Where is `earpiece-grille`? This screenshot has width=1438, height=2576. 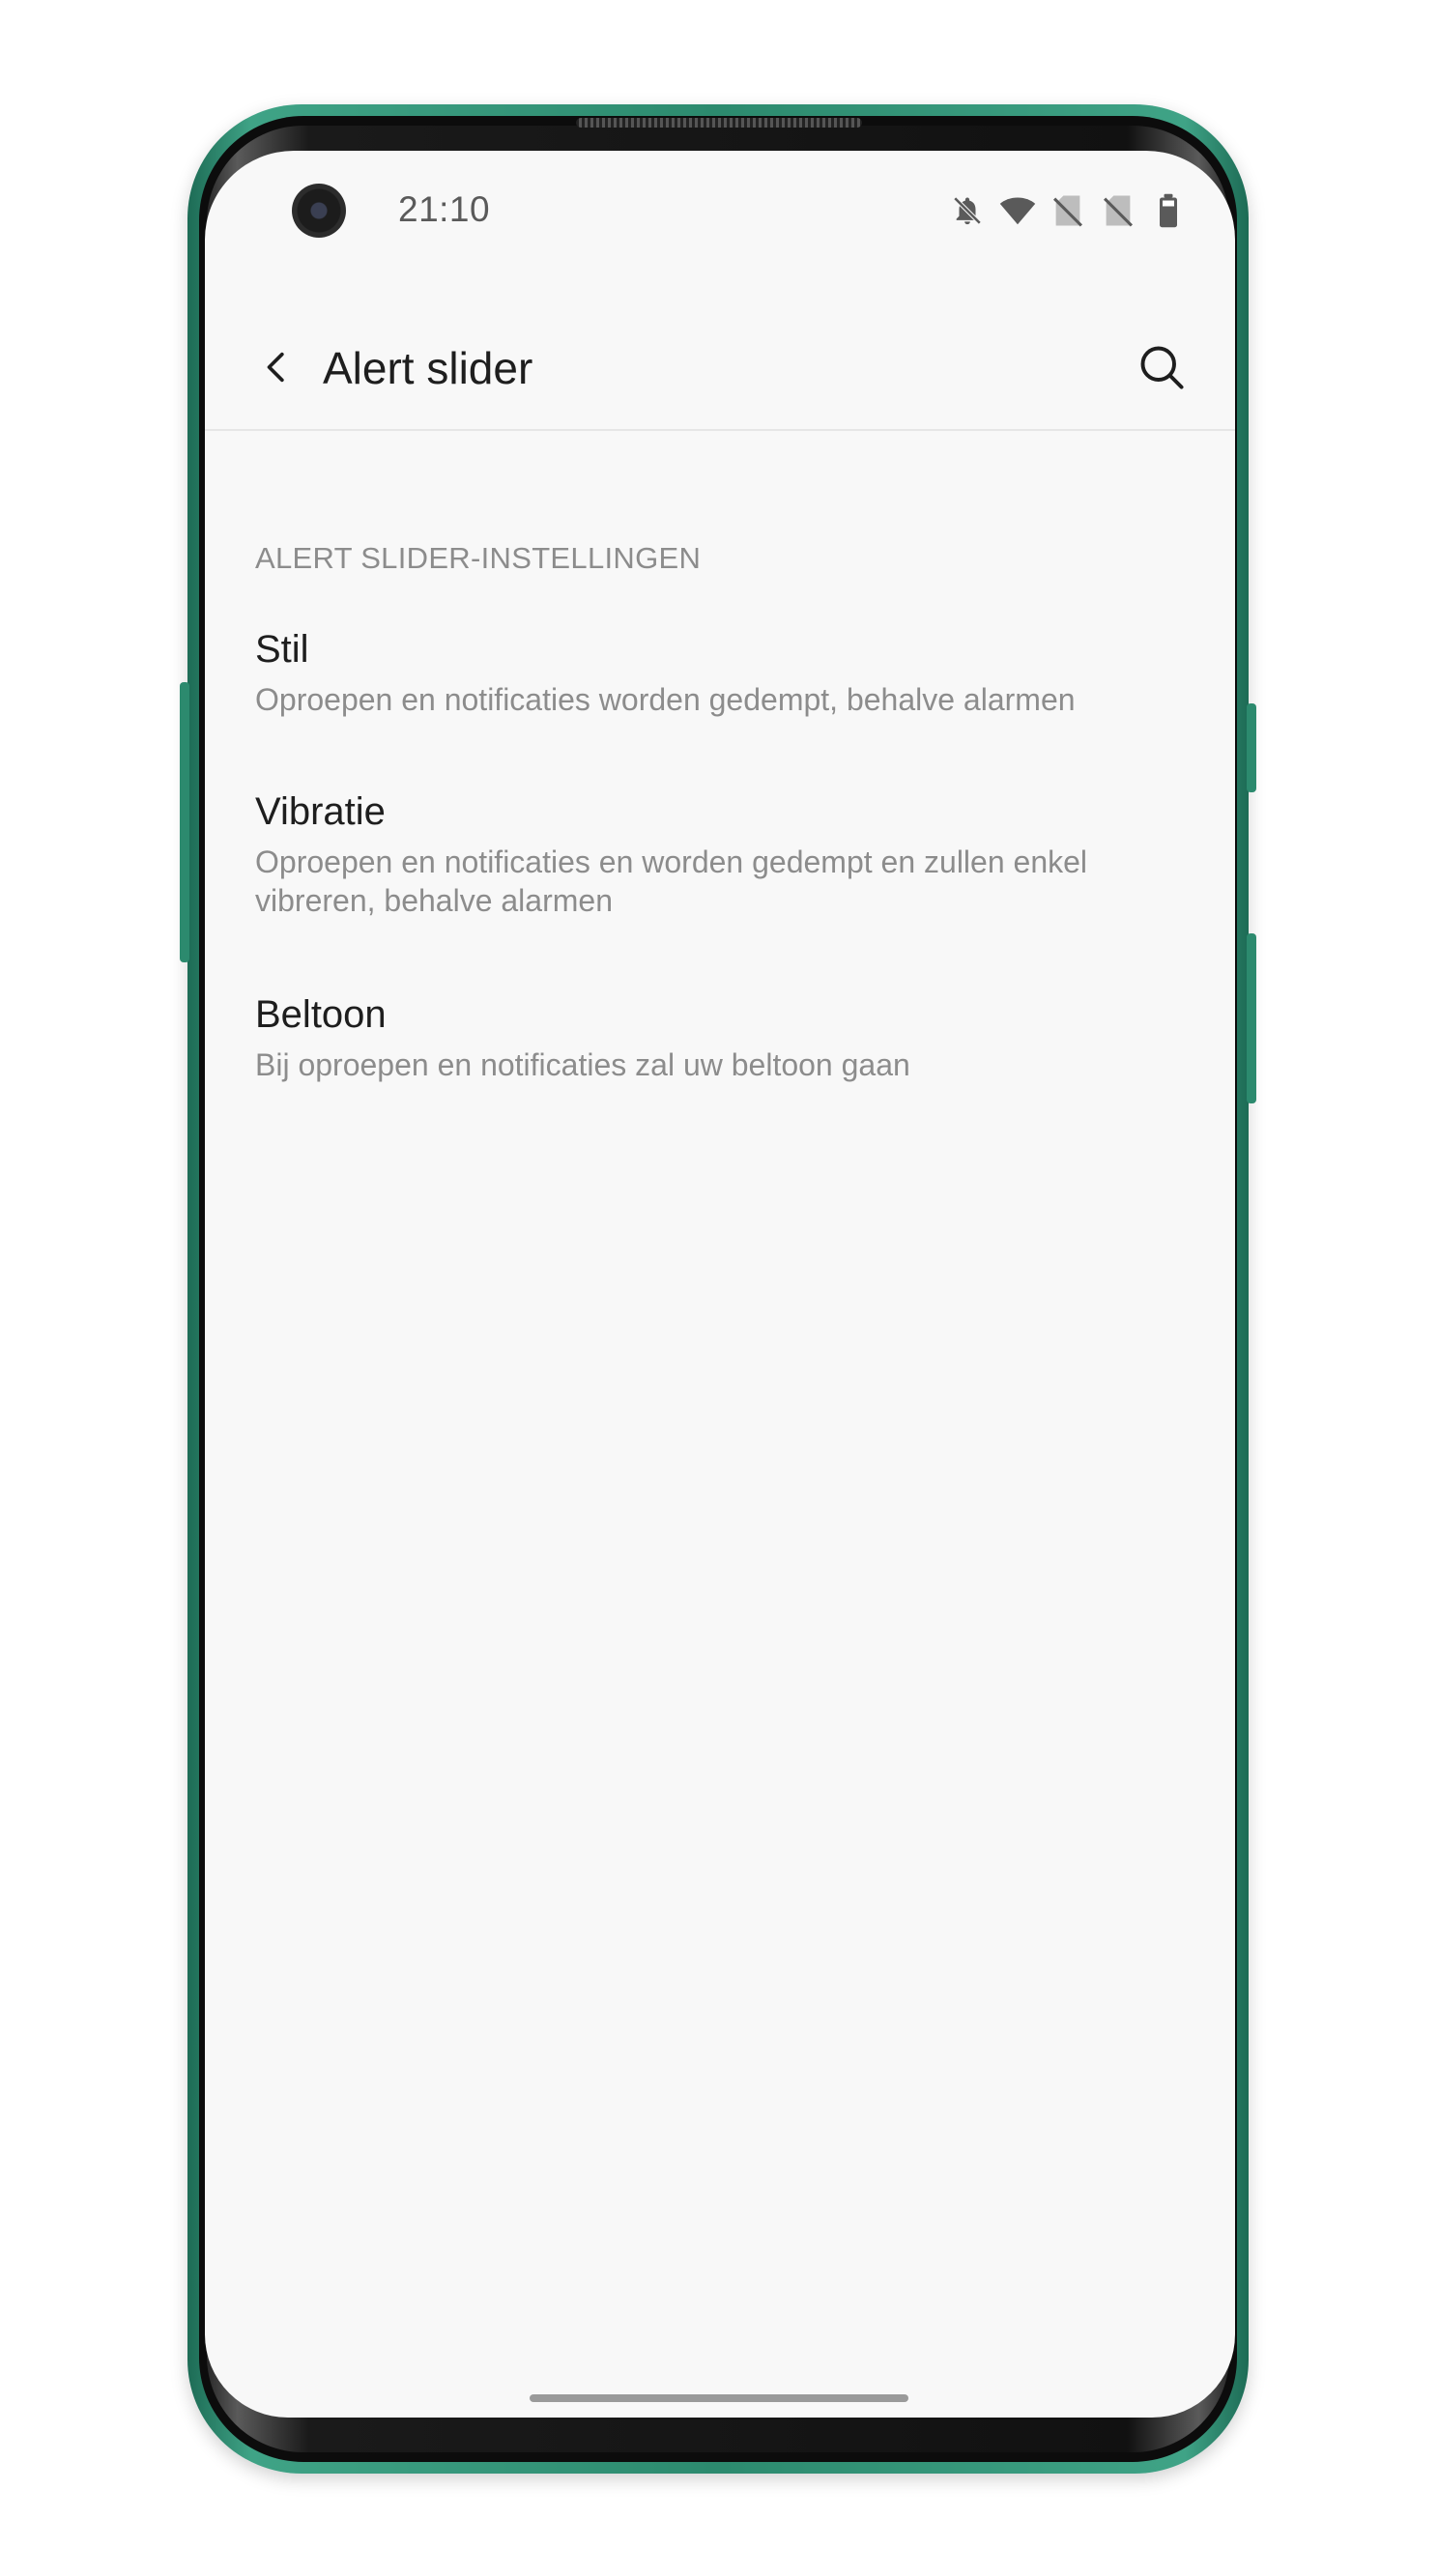
earpiece-grille is located at coordinates (719, 123).